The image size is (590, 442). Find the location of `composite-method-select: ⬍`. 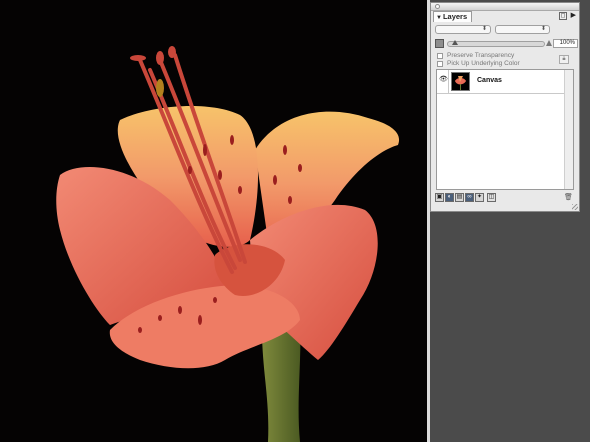

composite-method-select: ⬍ is located at coordinates (522, 29).